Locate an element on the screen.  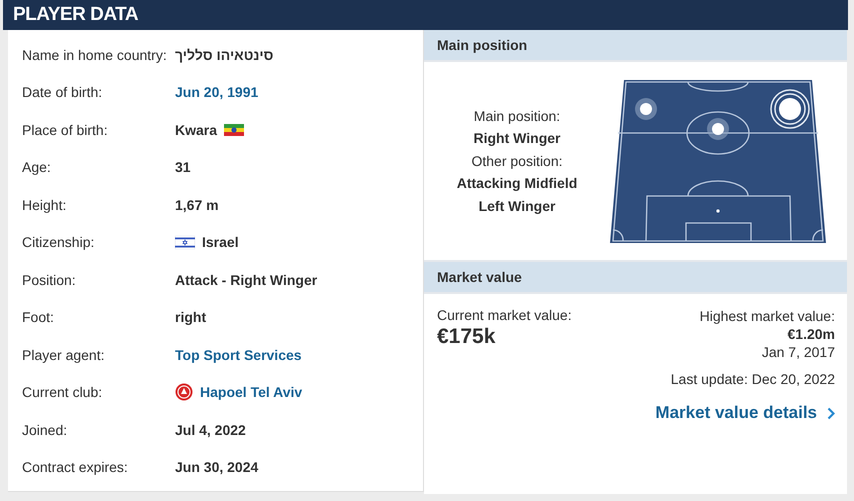
field-label: Citizenship: is located at coordinates (59, 242).